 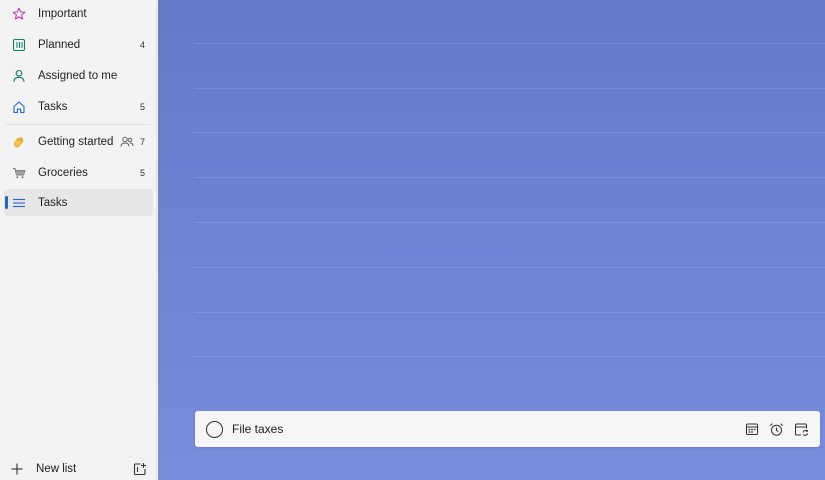 I want to click on new-list-button: New list, so click(x=84, y=469).